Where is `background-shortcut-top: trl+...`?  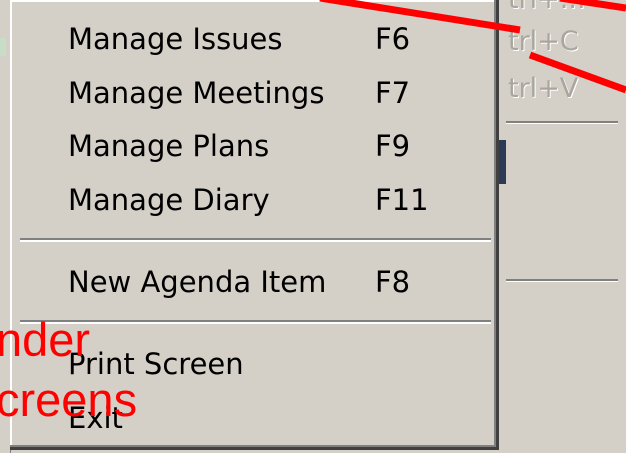
background-shortcut-top: trl+... is located at coordinates (547, 7).